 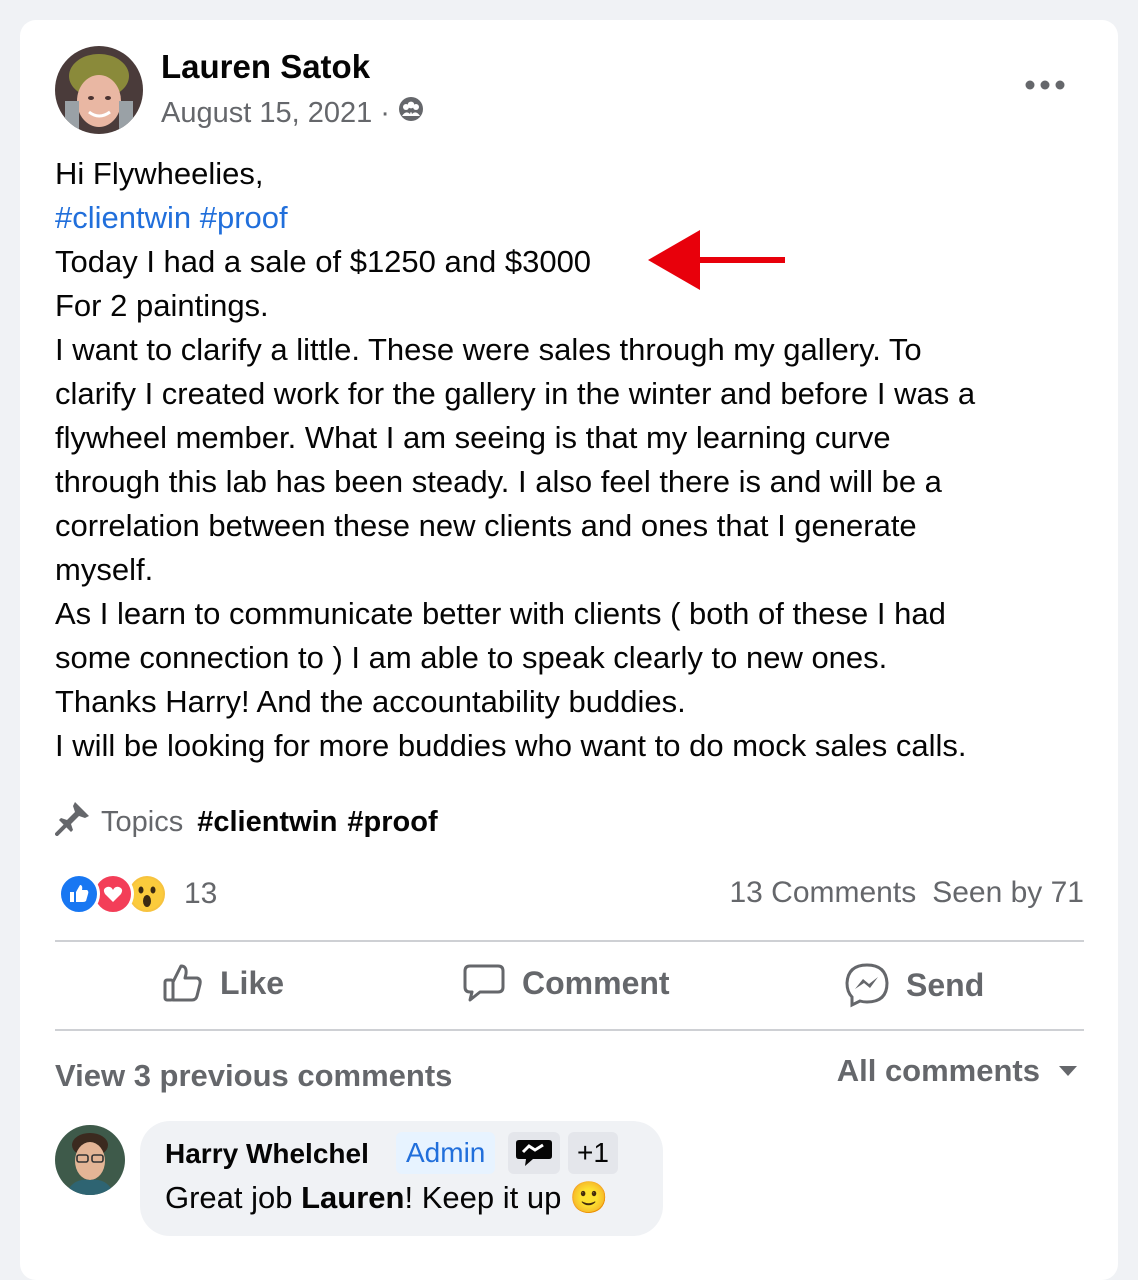 What do you see at coordinates (142, 821) in the screenshot?
I see `topics-label: Topics` at bounding box center [142, 821].